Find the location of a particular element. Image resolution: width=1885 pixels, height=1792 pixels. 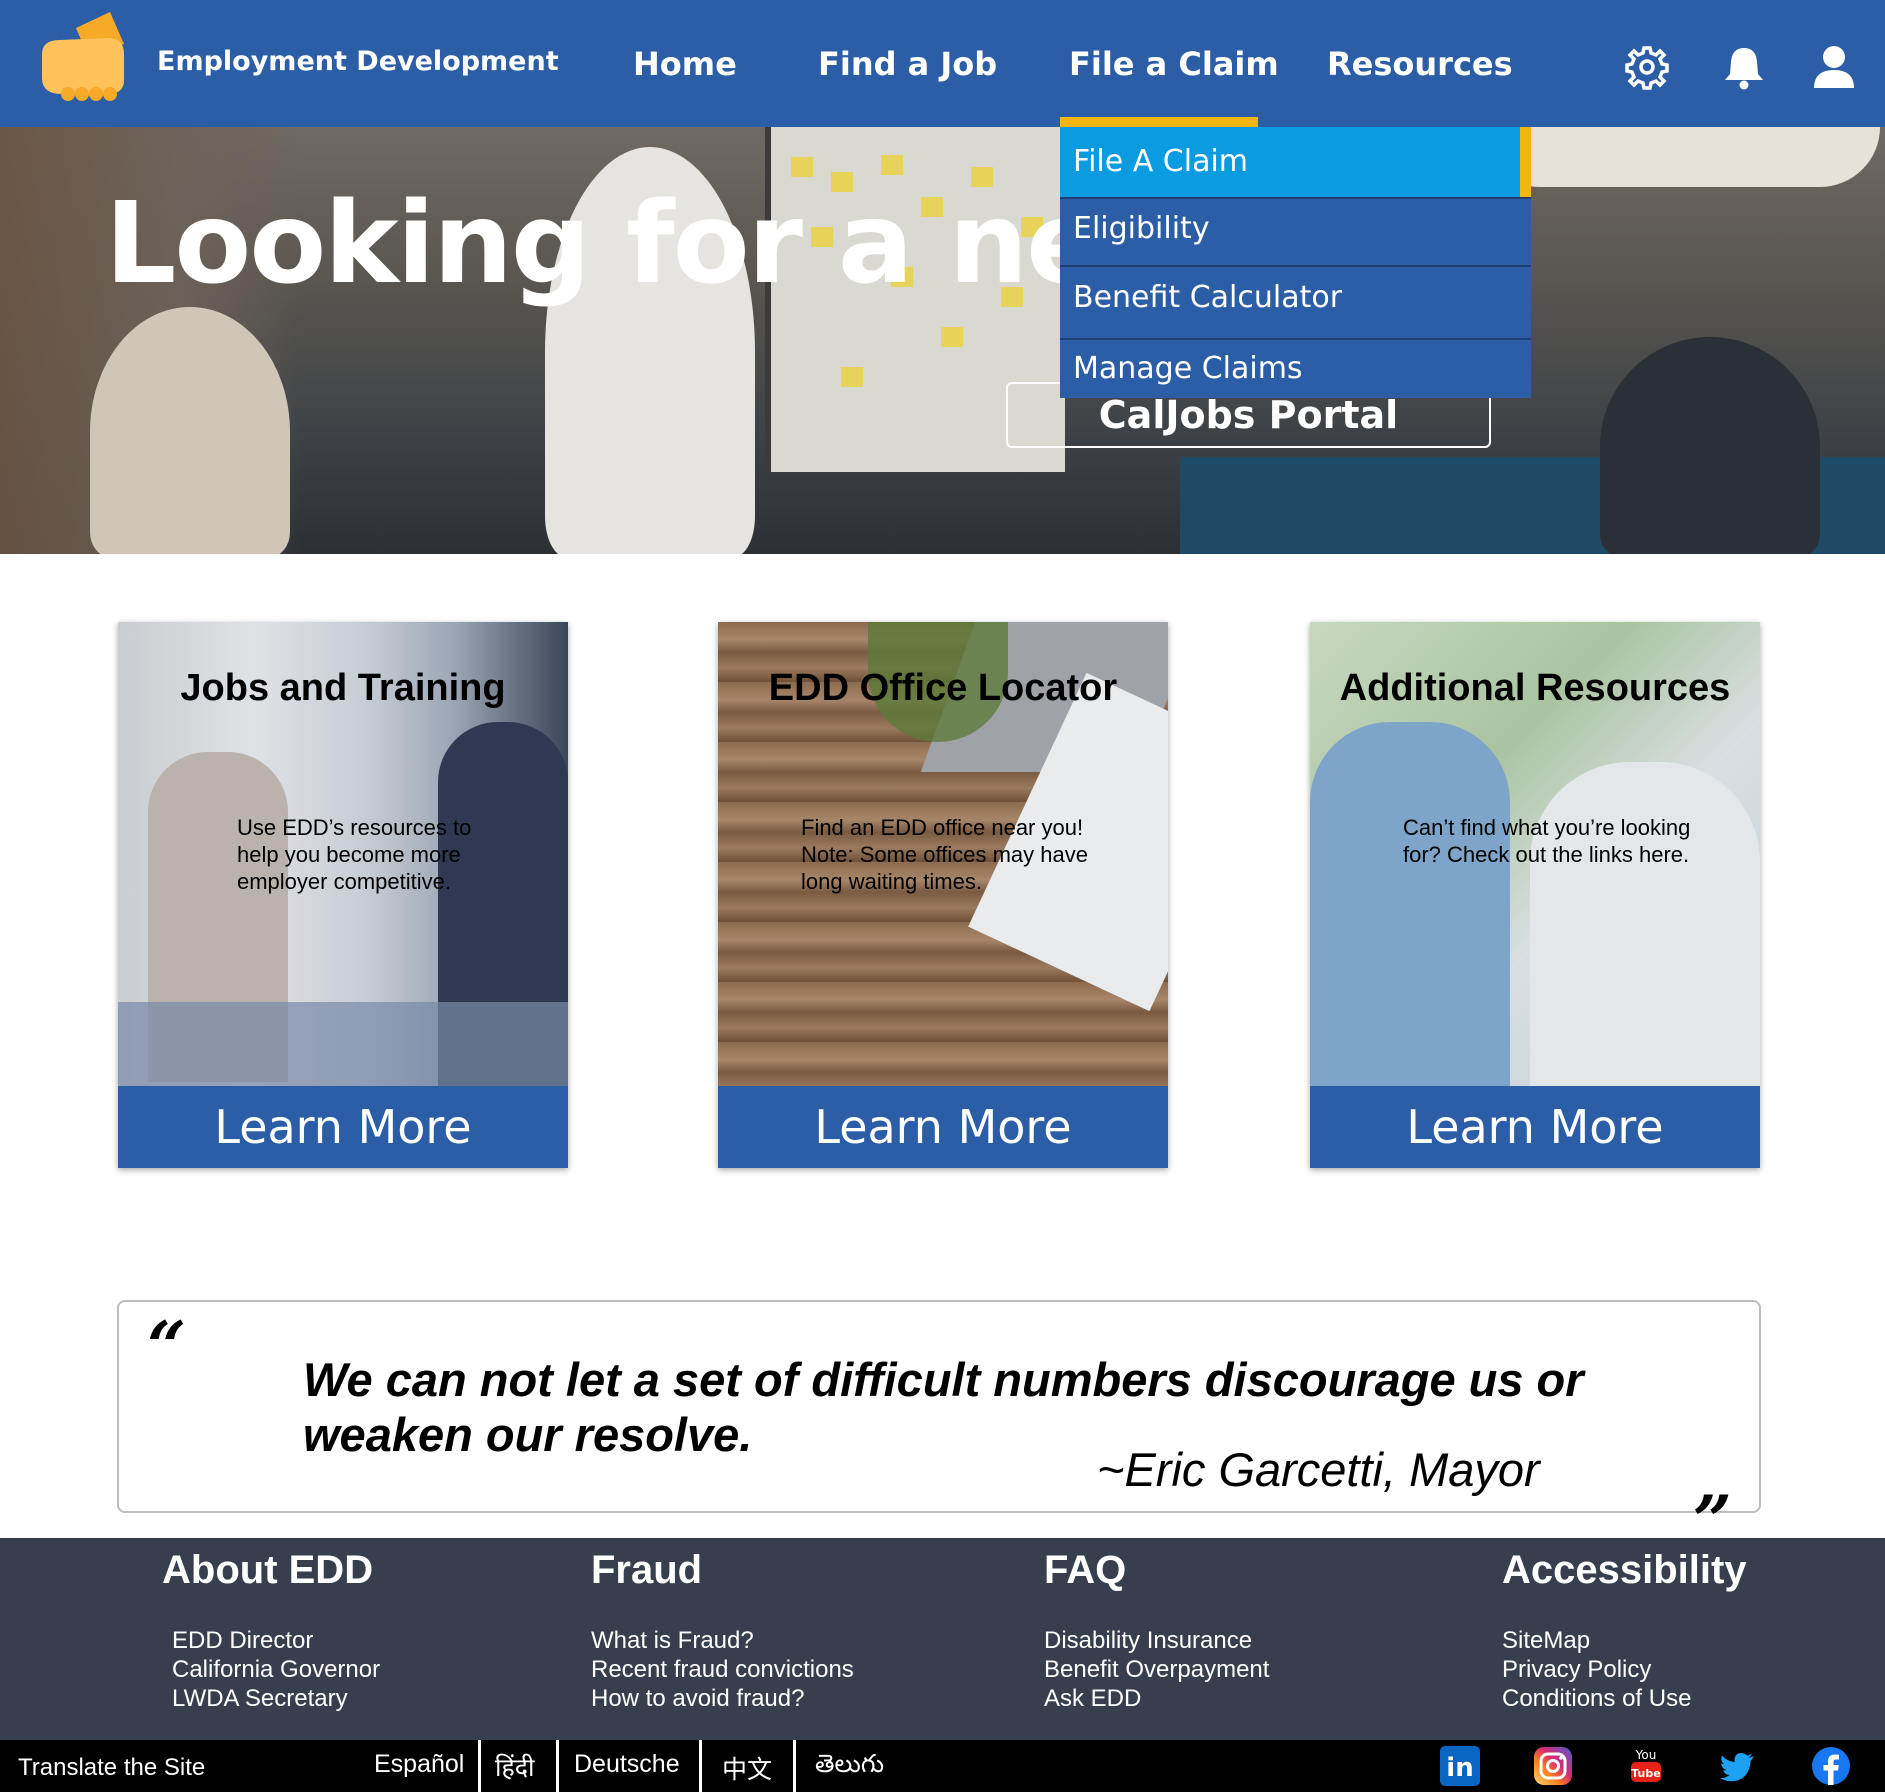

linkedin-icon-label: in is located at coordinates (1459, 1768).